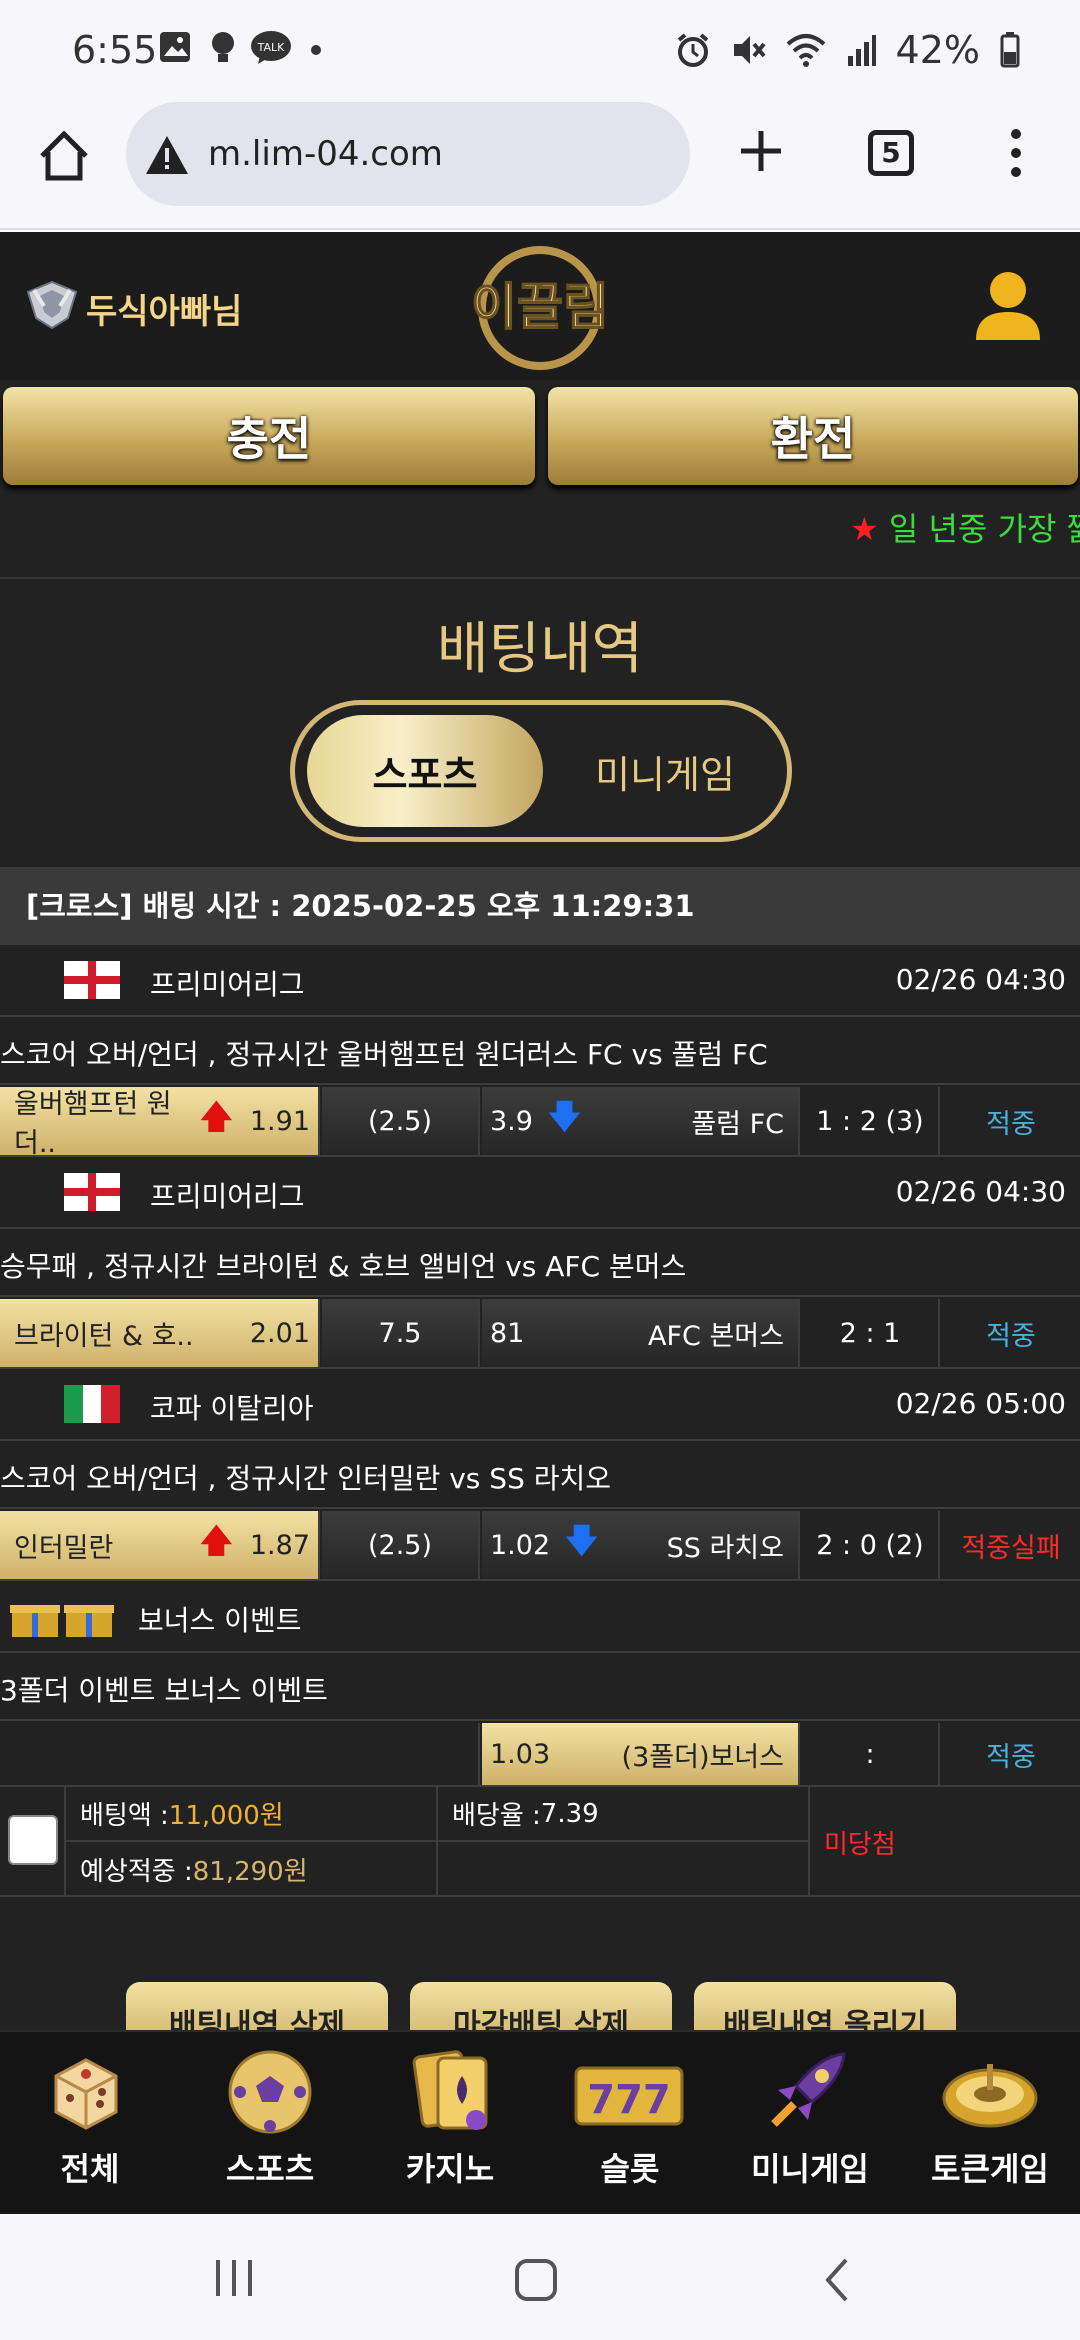  What do you see at coordinates (810, 2124) in the screenshot?
I see `nav-minigame: 미니게임` at bounding box center [810, 2124].